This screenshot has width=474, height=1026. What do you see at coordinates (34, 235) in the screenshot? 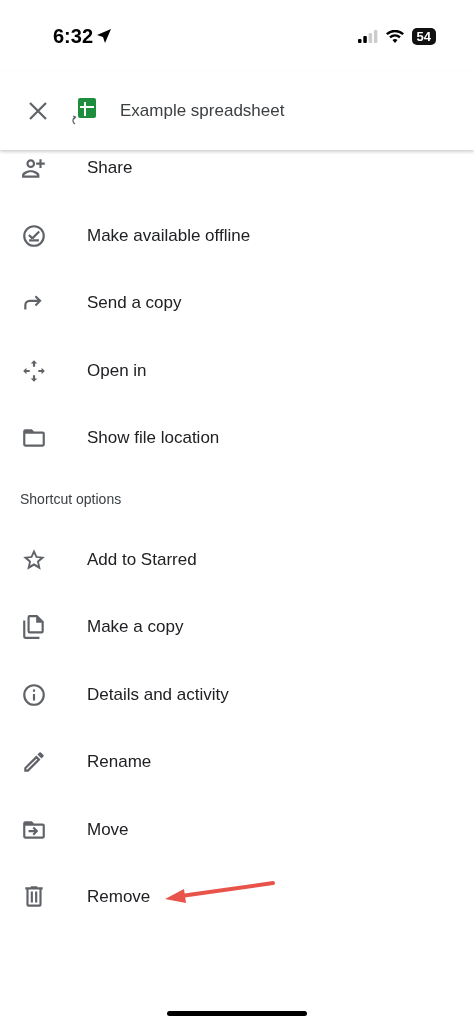
I see `offline-check-icon` at bounding box center [34, 235].